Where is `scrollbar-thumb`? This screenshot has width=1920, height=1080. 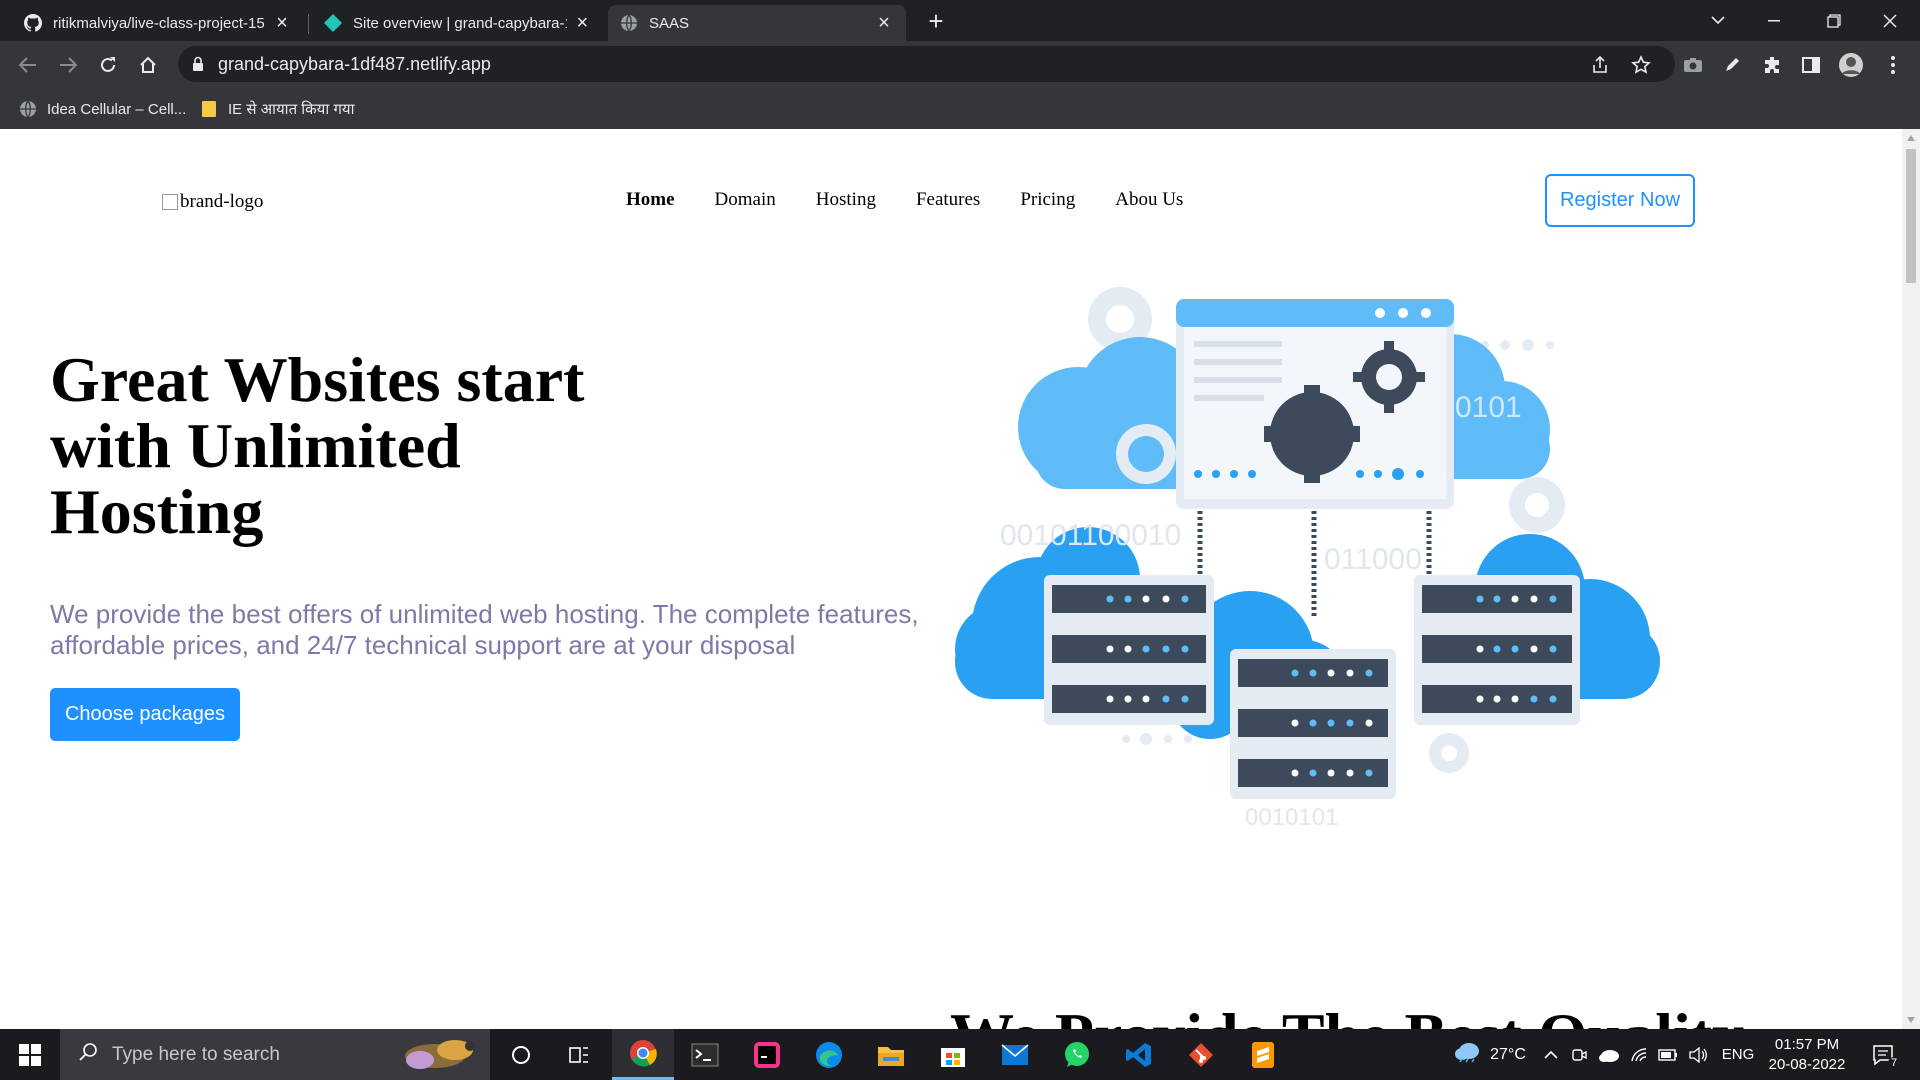
scrollbar-thumb is located at coordinates (1911, 216).